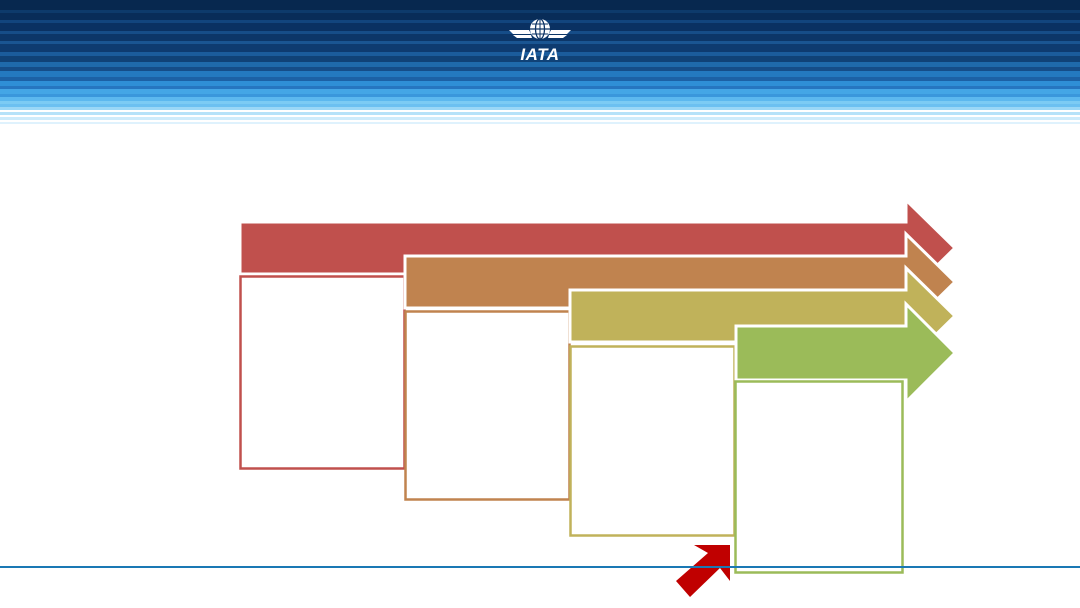 Image resolution: width=1080 pixels, height=608 pixels. Describe the element at coordinates (652, 441) in the screenshot. I see `stage-3-box` at that location.